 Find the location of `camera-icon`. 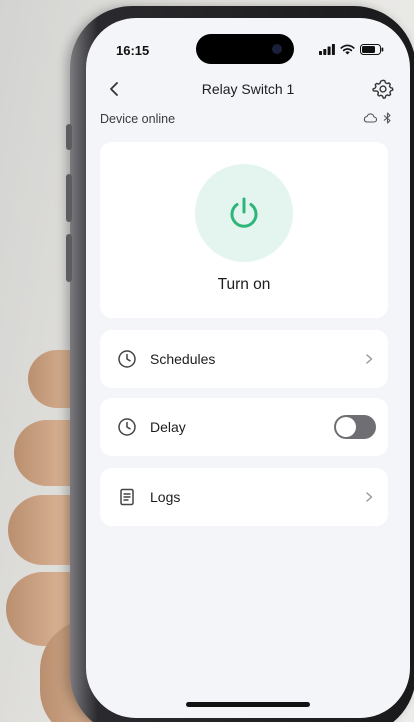

camera-icon is located at coordinates (277, 49).